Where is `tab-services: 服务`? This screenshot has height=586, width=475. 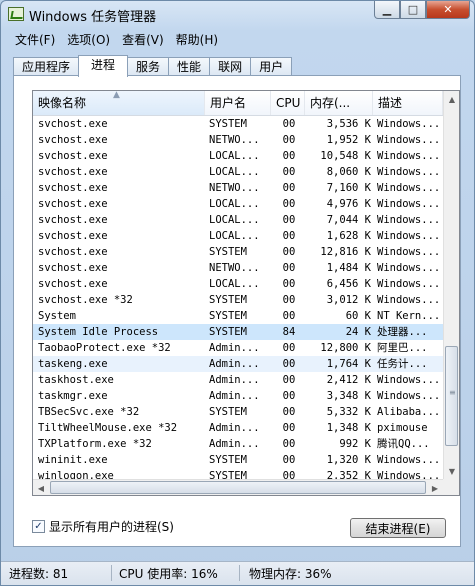
tab-services: 服务 is located at coordinates (148, 66).